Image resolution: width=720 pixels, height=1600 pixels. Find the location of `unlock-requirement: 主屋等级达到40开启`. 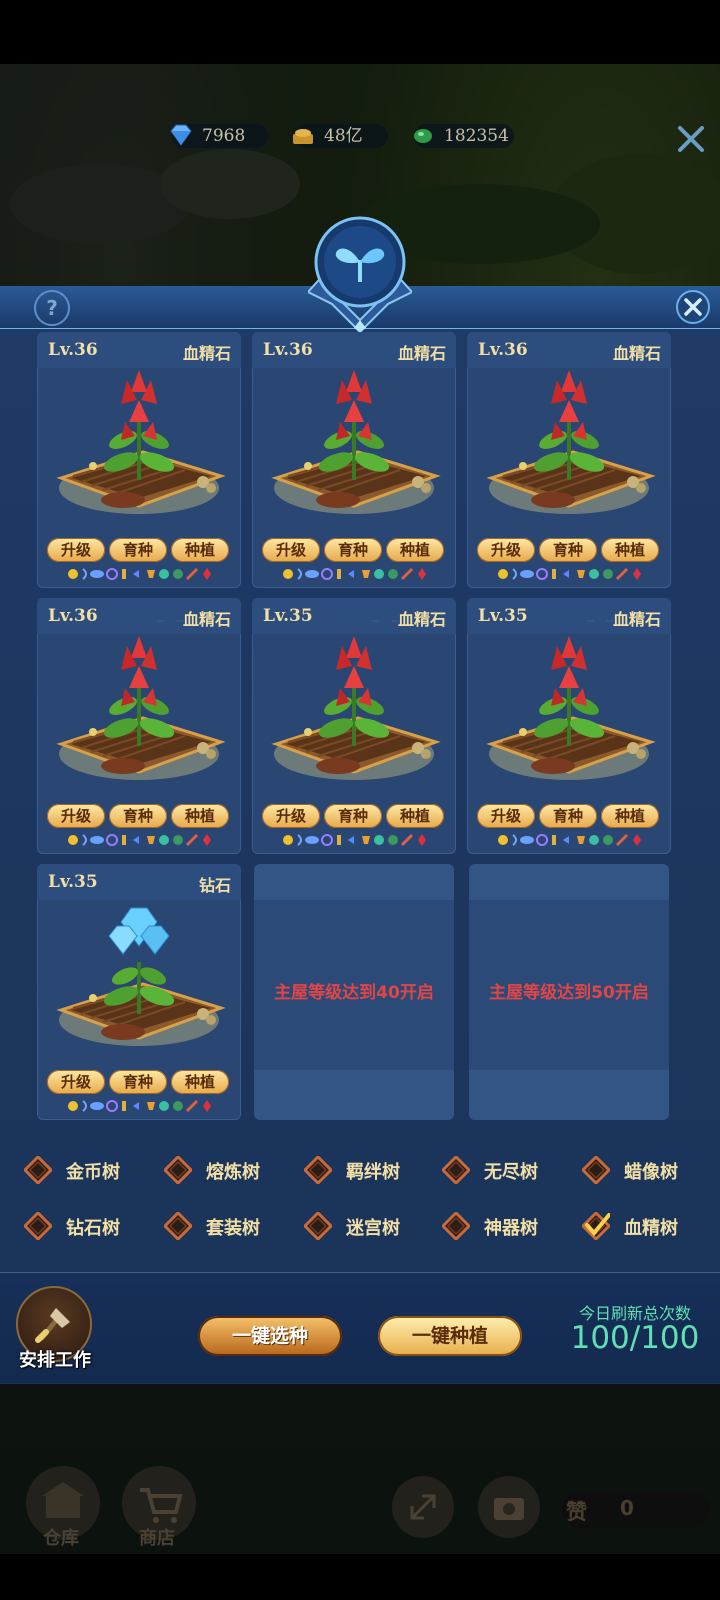

unlock-requirement: 主屋等级达到40开启 is located at coordinates (354, 993).